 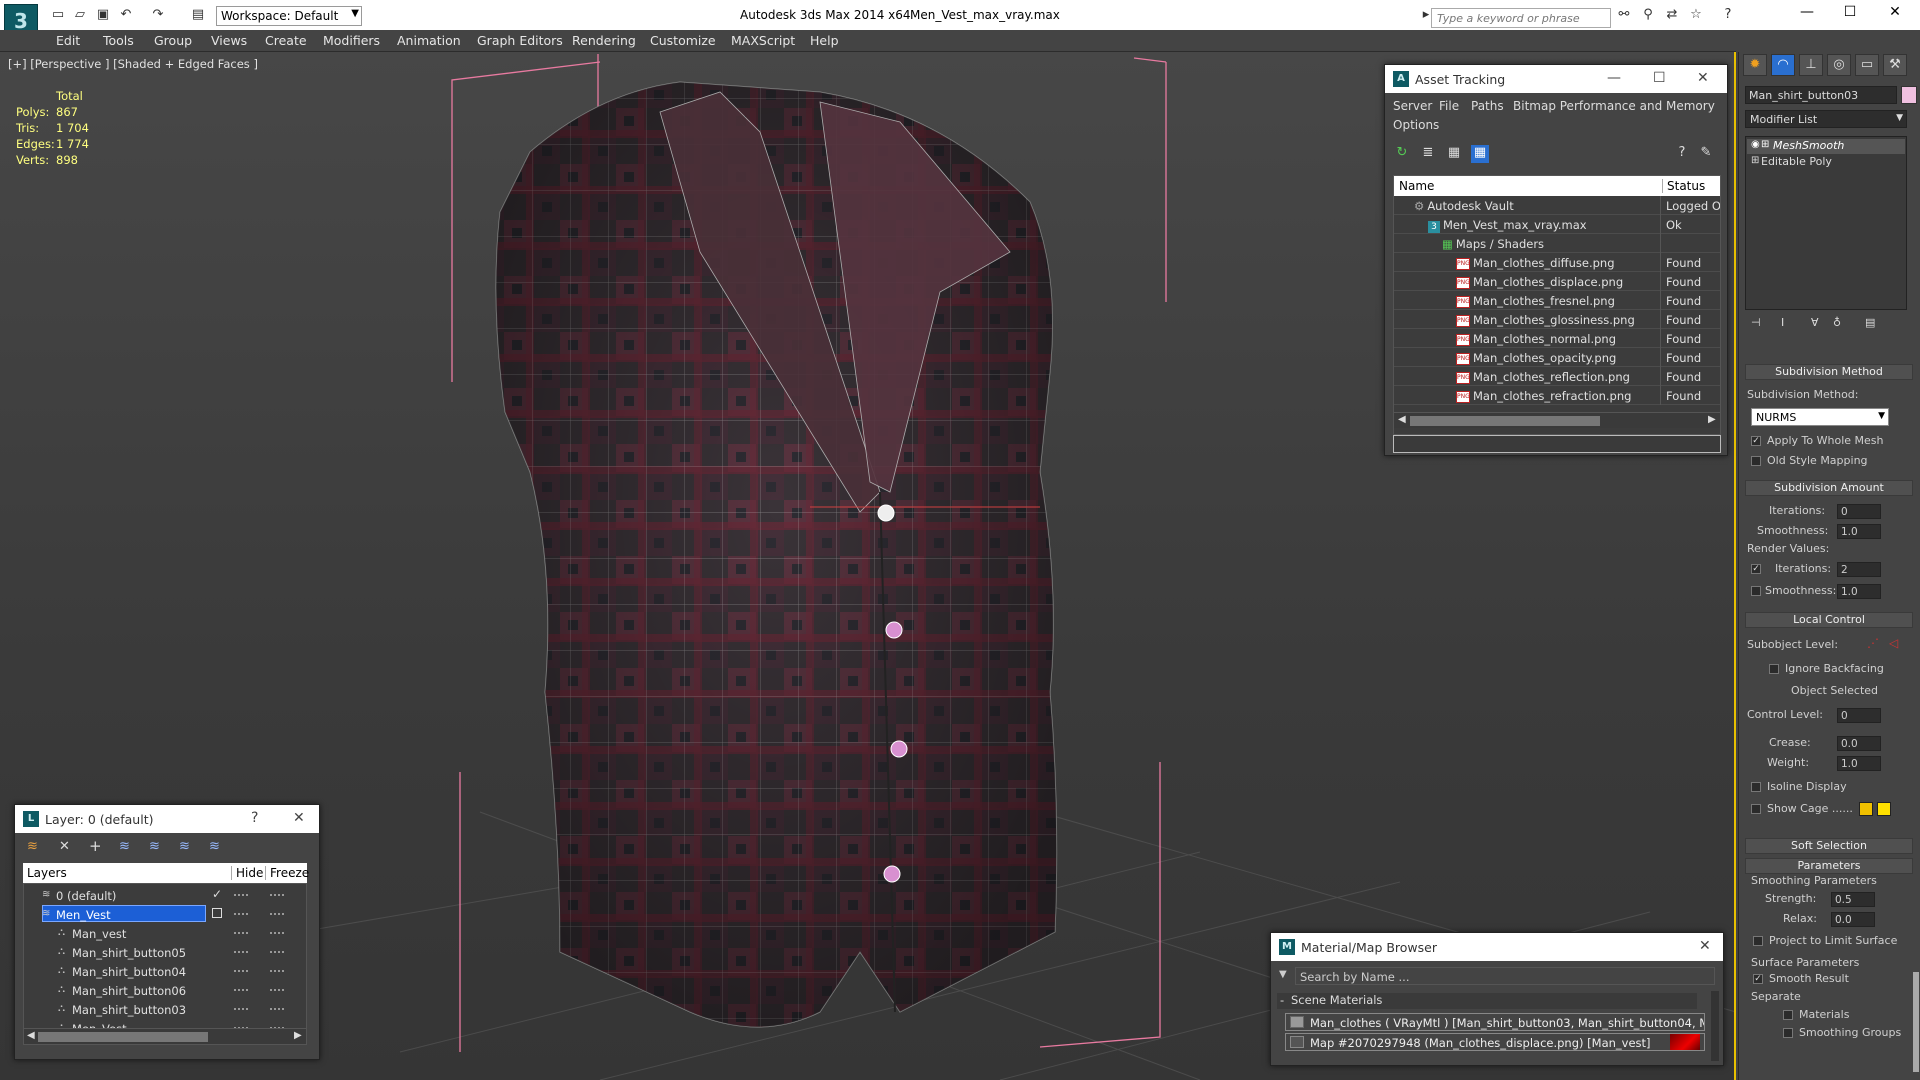 I want to click on scrollbar-thumb, so click(x=123, y=1037).